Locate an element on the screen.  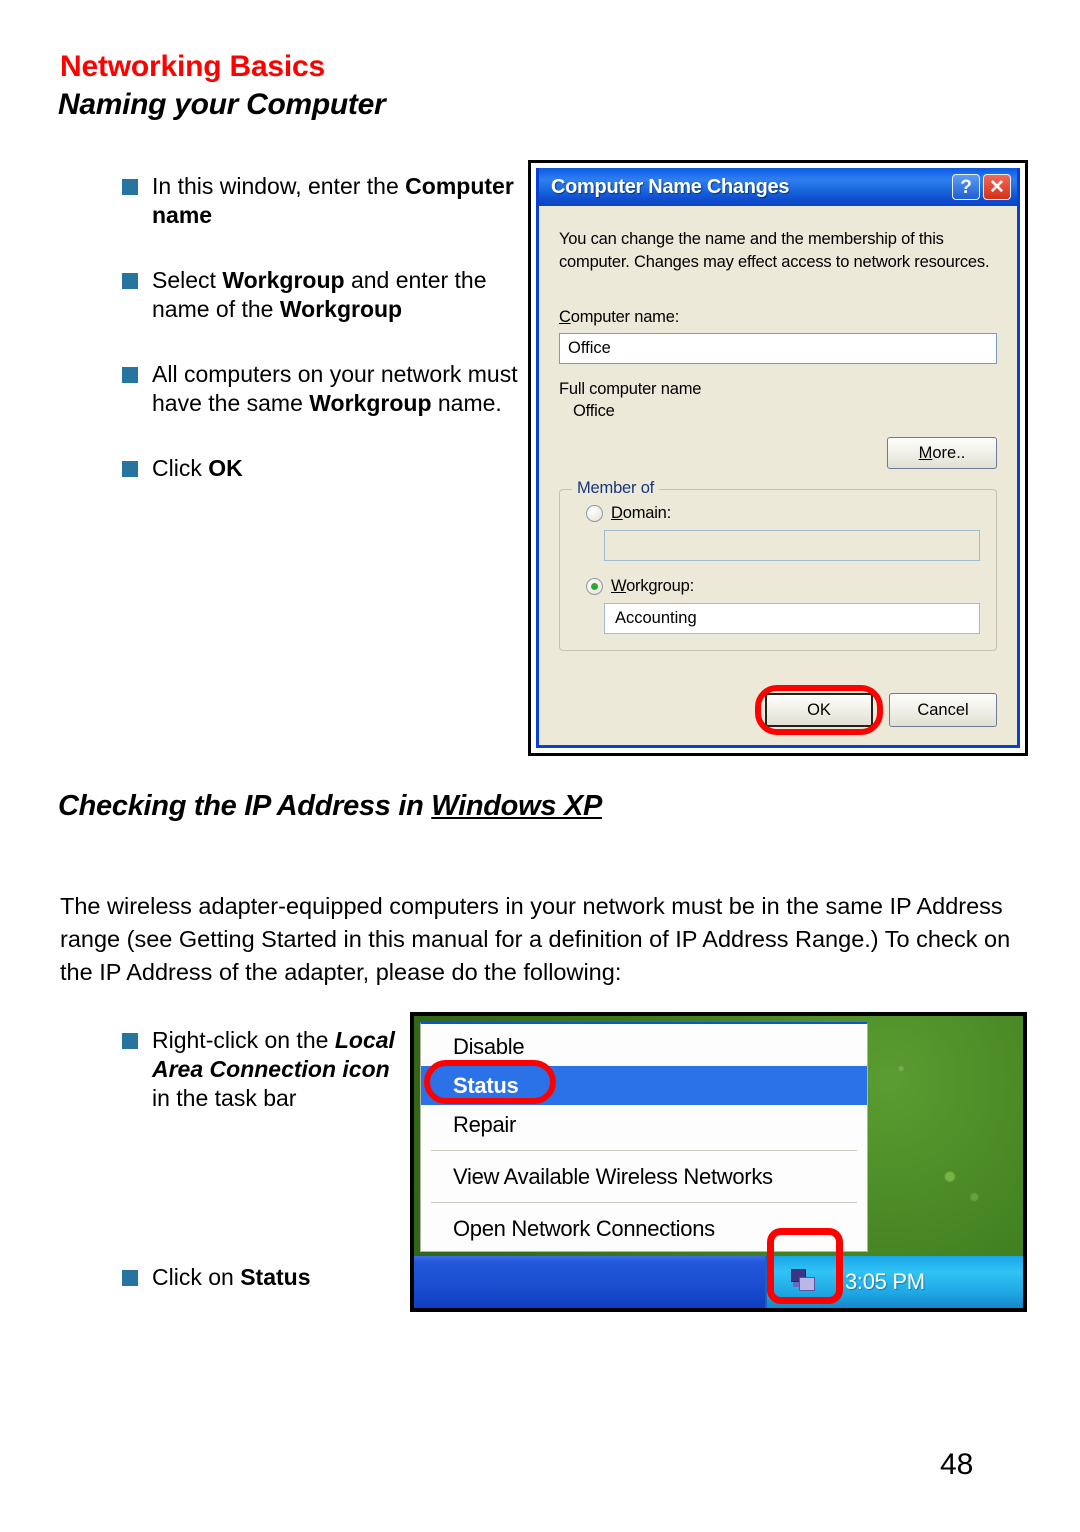
domain-label-rest: omain: is located at coordinates (647, 513).